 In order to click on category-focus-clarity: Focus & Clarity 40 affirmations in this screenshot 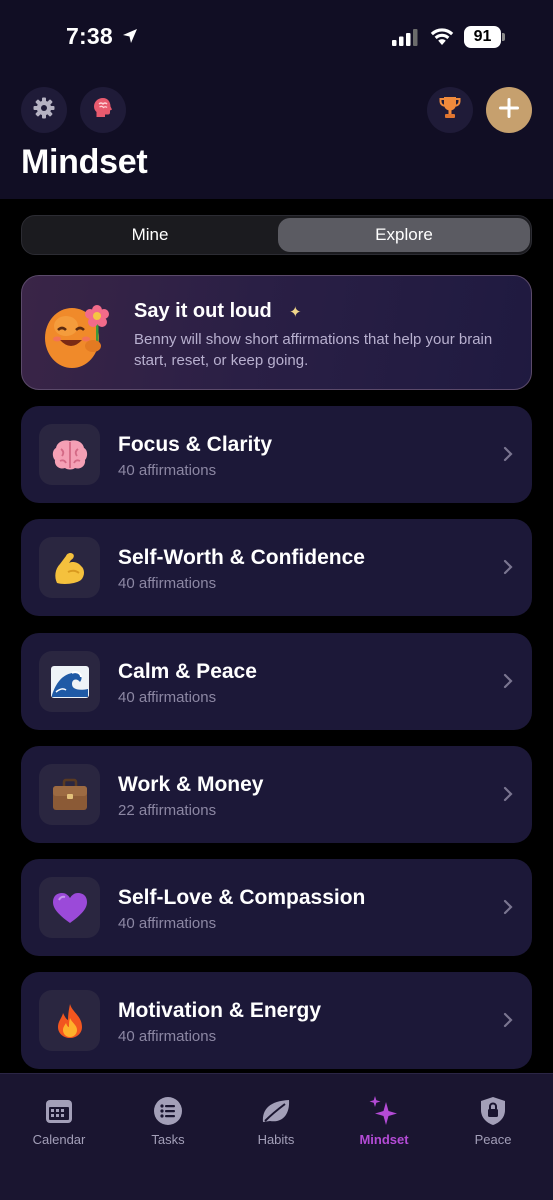, I will do `click(276, 454)`.